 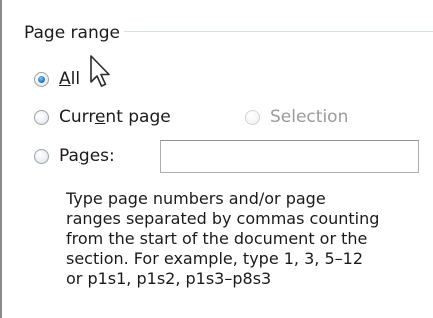 I want to click on radio-current-page-label: Current page, so click(x=115, y=117).